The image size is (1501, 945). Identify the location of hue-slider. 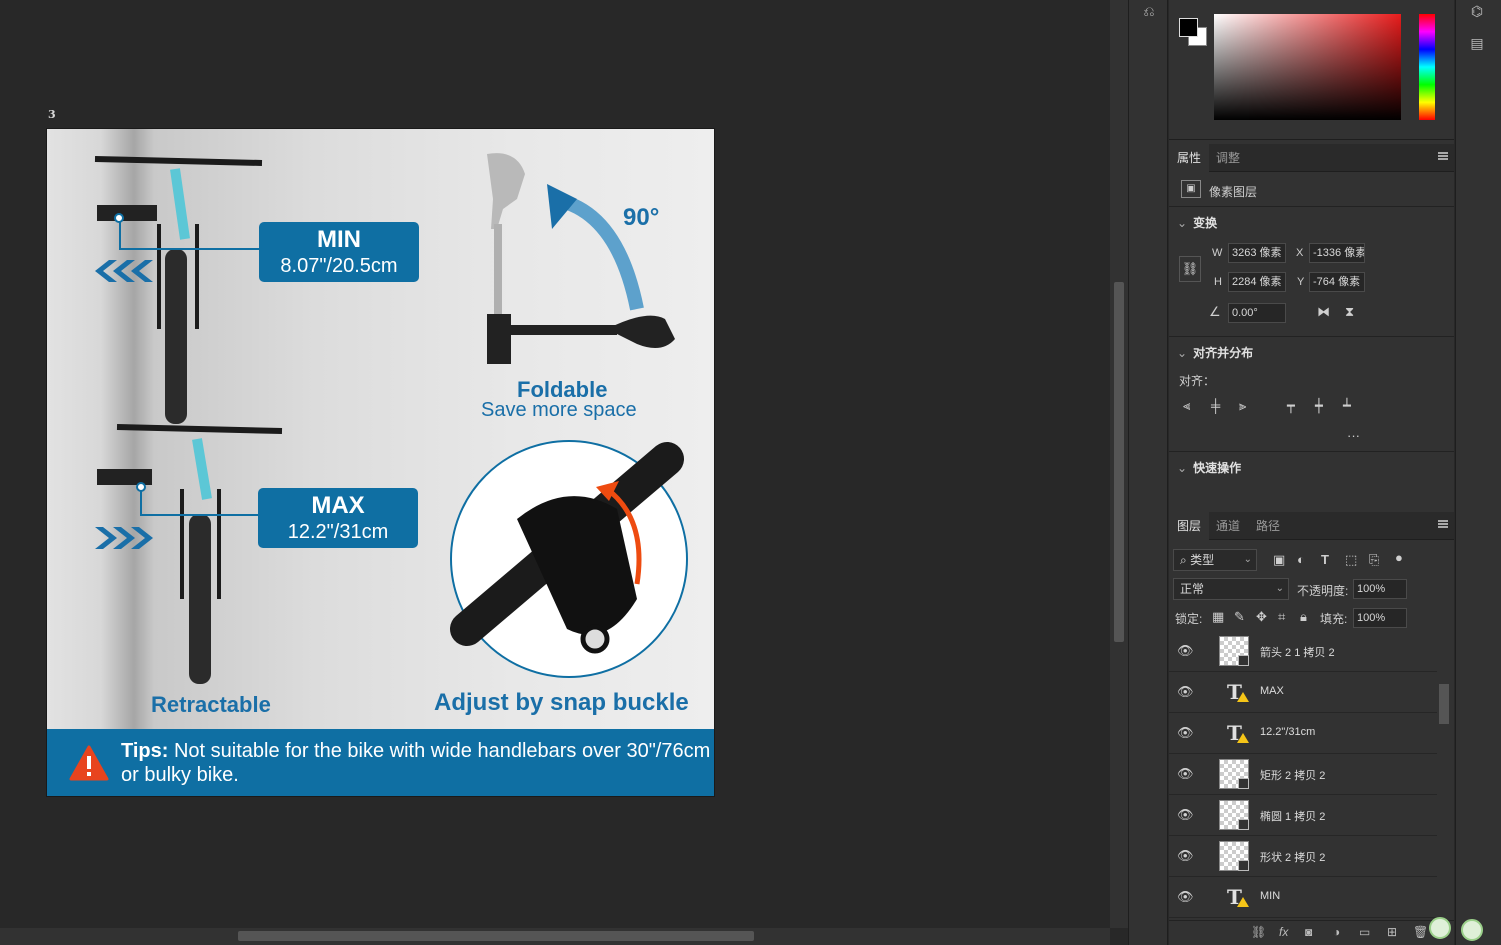
(1427, 67).